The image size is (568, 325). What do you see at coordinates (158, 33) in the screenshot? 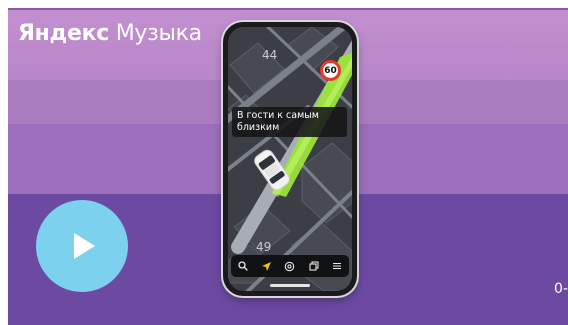
I see `brand-name-light: Музыка` at bounding box center [158, 33].